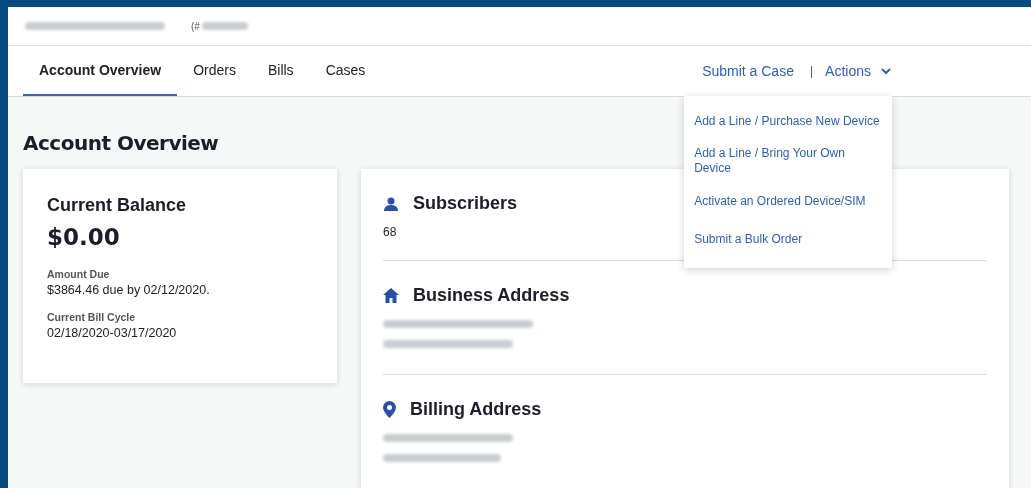 The width and height of the screenshot is (1031, 488). I want to click on nav-tab: Cases, so click(345, 71).